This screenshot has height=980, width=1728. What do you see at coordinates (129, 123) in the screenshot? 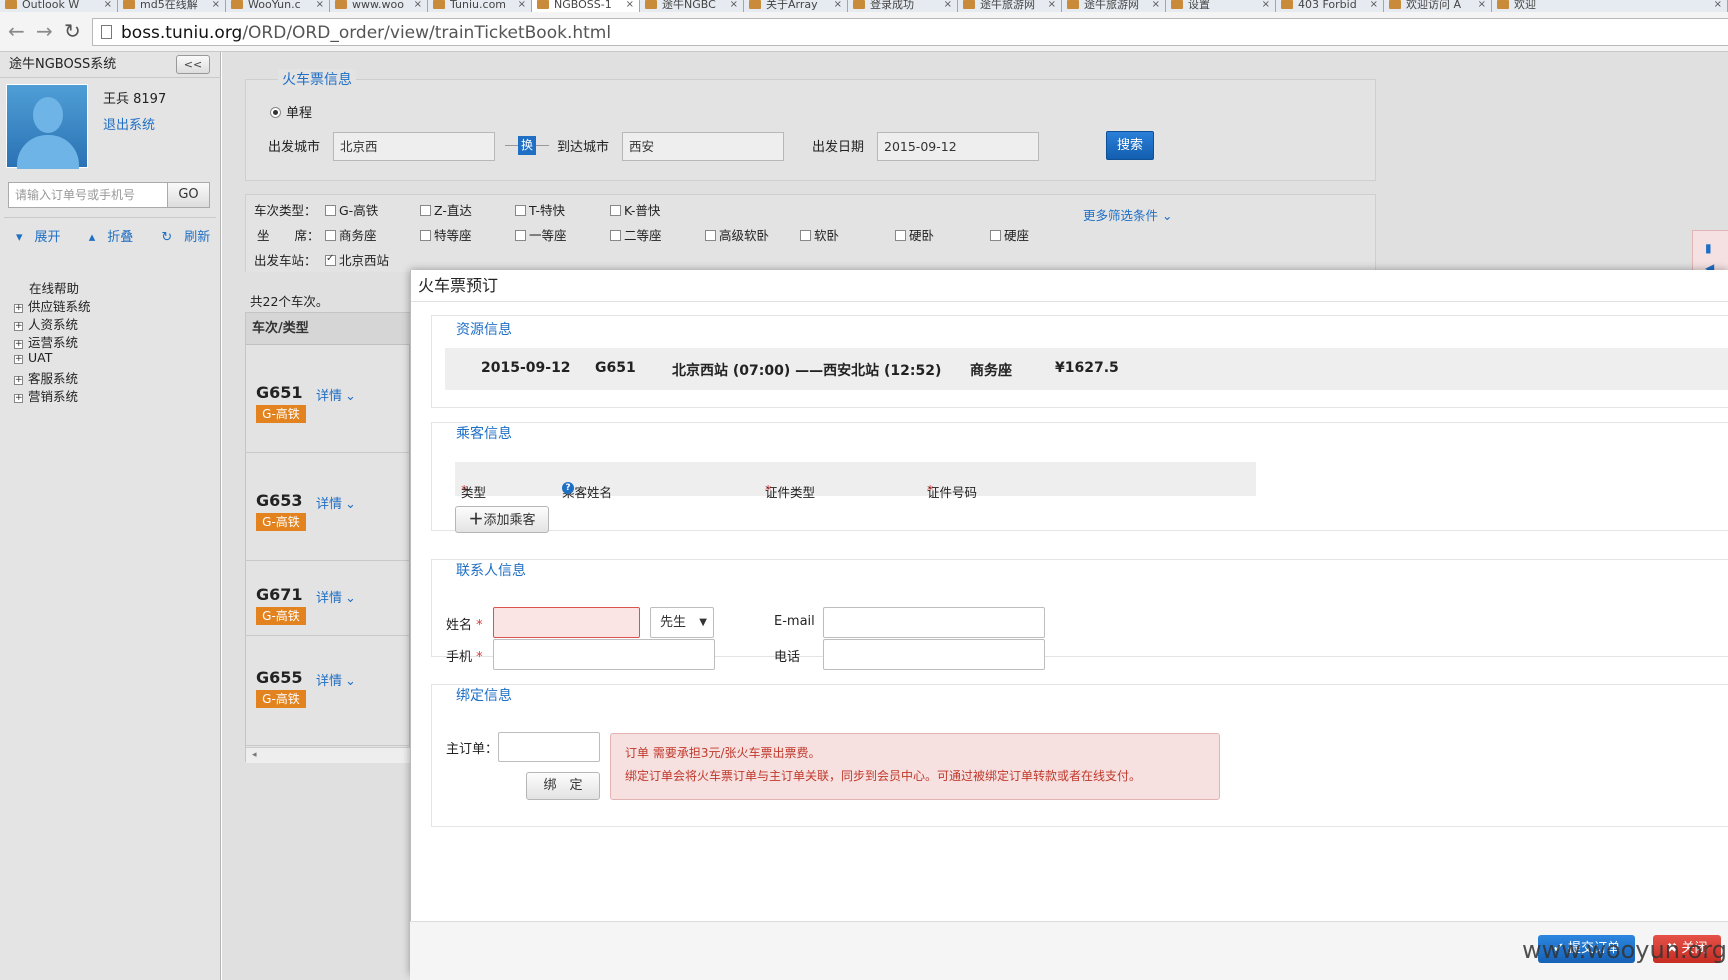
I see `logout-link: 退出系统` at bounding box center [129, 123].